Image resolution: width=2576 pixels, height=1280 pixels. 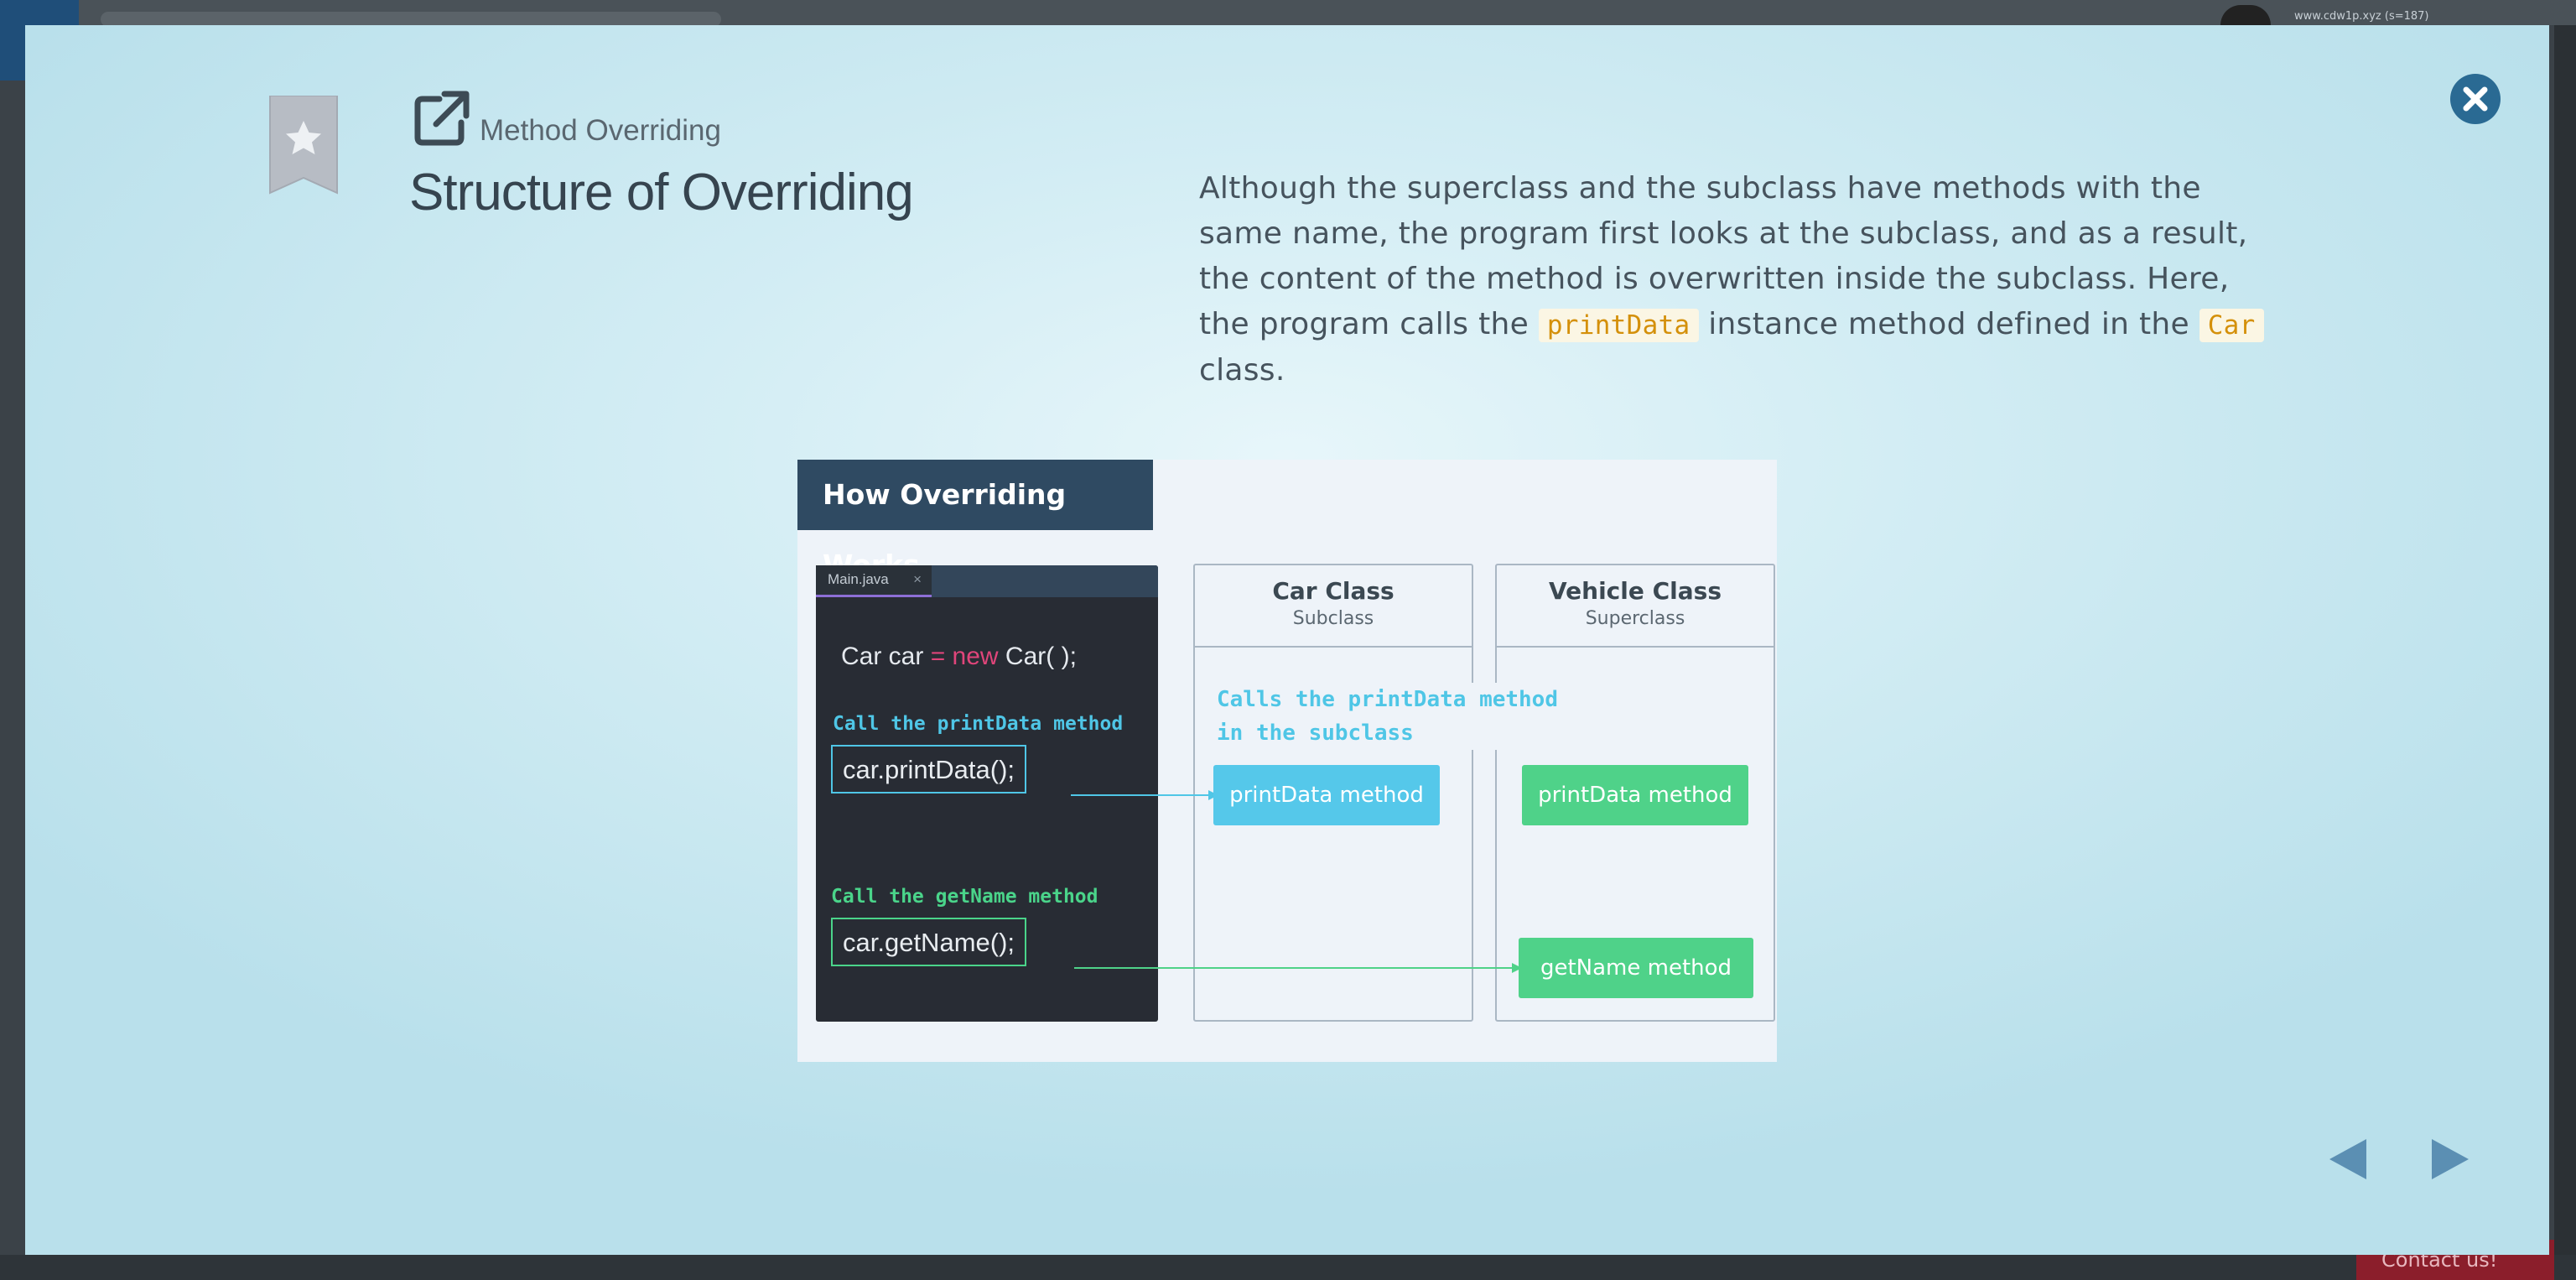 What do you see at coordinates (2475, 99) in the screenshot?
I see `close-icon` at bounding box center [2475, 99].